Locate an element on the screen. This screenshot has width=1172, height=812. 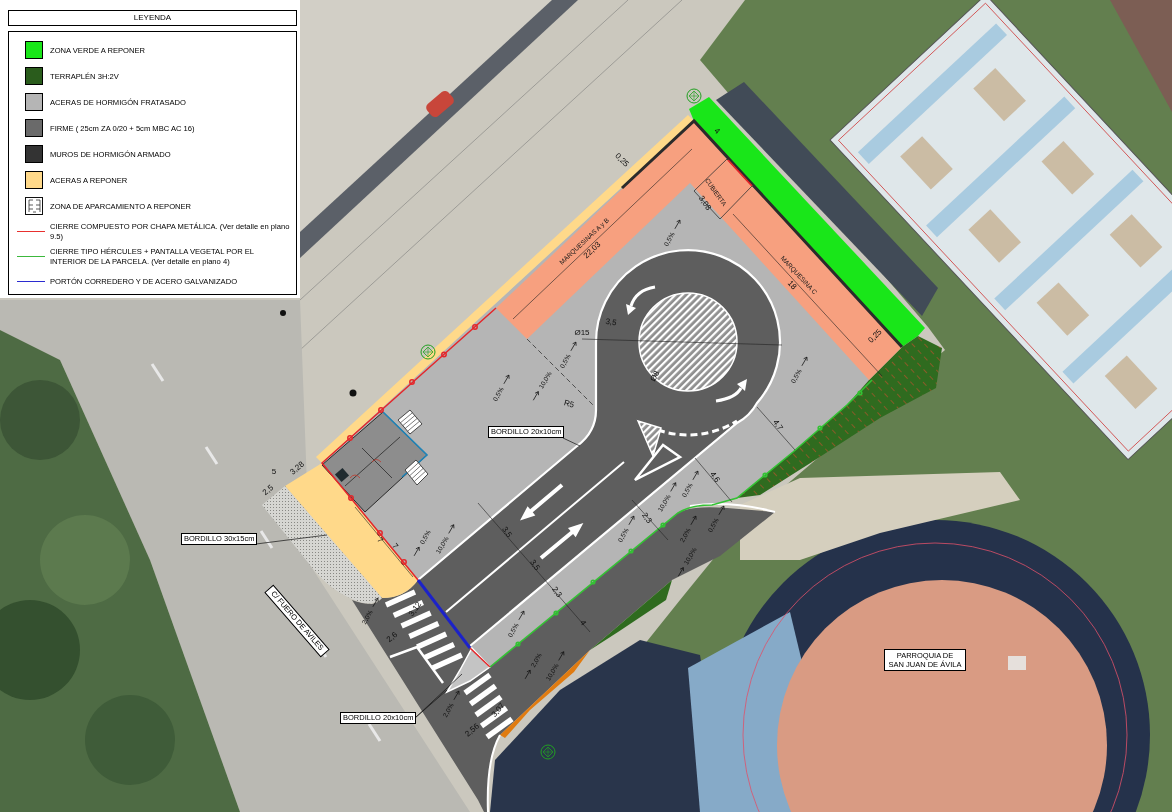
yield-triangle-icon is located at coordinates (658, 462).